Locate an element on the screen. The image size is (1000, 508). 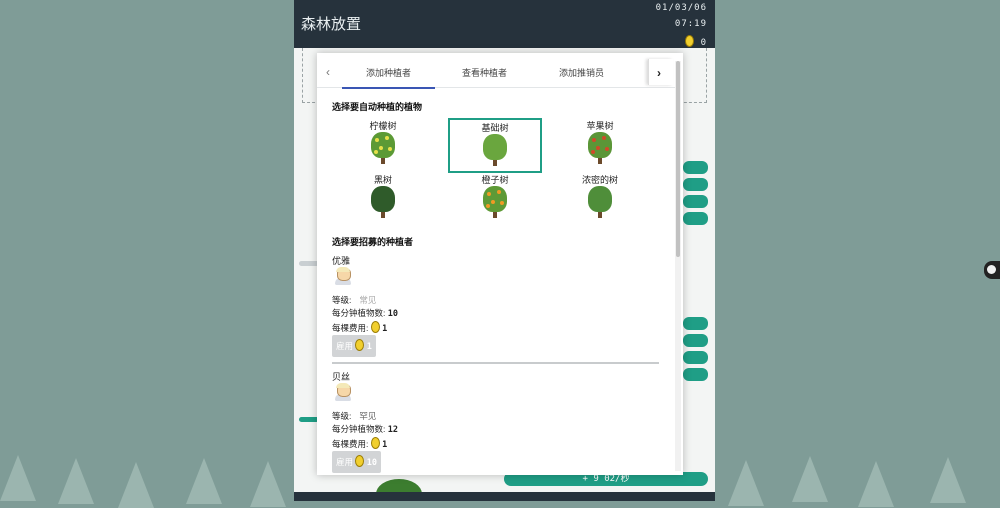
plant-option: 浓密的树 is located at coordinates (600, 198).